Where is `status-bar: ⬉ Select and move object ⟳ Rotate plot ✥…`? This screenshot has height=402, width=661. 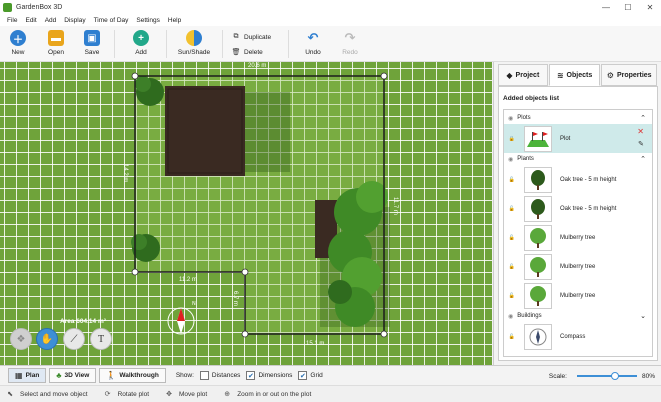
status-bar: ⬉ Select and move object ⟳ Rotate plot ✥… is located at coordinates (330, 393).